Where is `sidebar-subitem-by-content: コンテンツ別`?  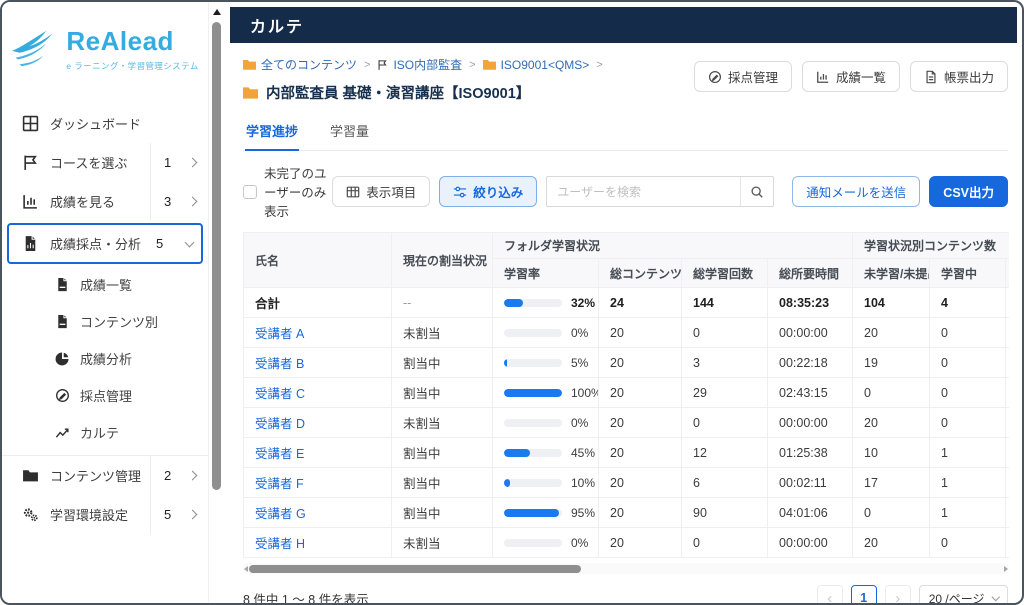
sidebar-subitem-by-content: コンテンツ別 is located at coordinates (105, 321).